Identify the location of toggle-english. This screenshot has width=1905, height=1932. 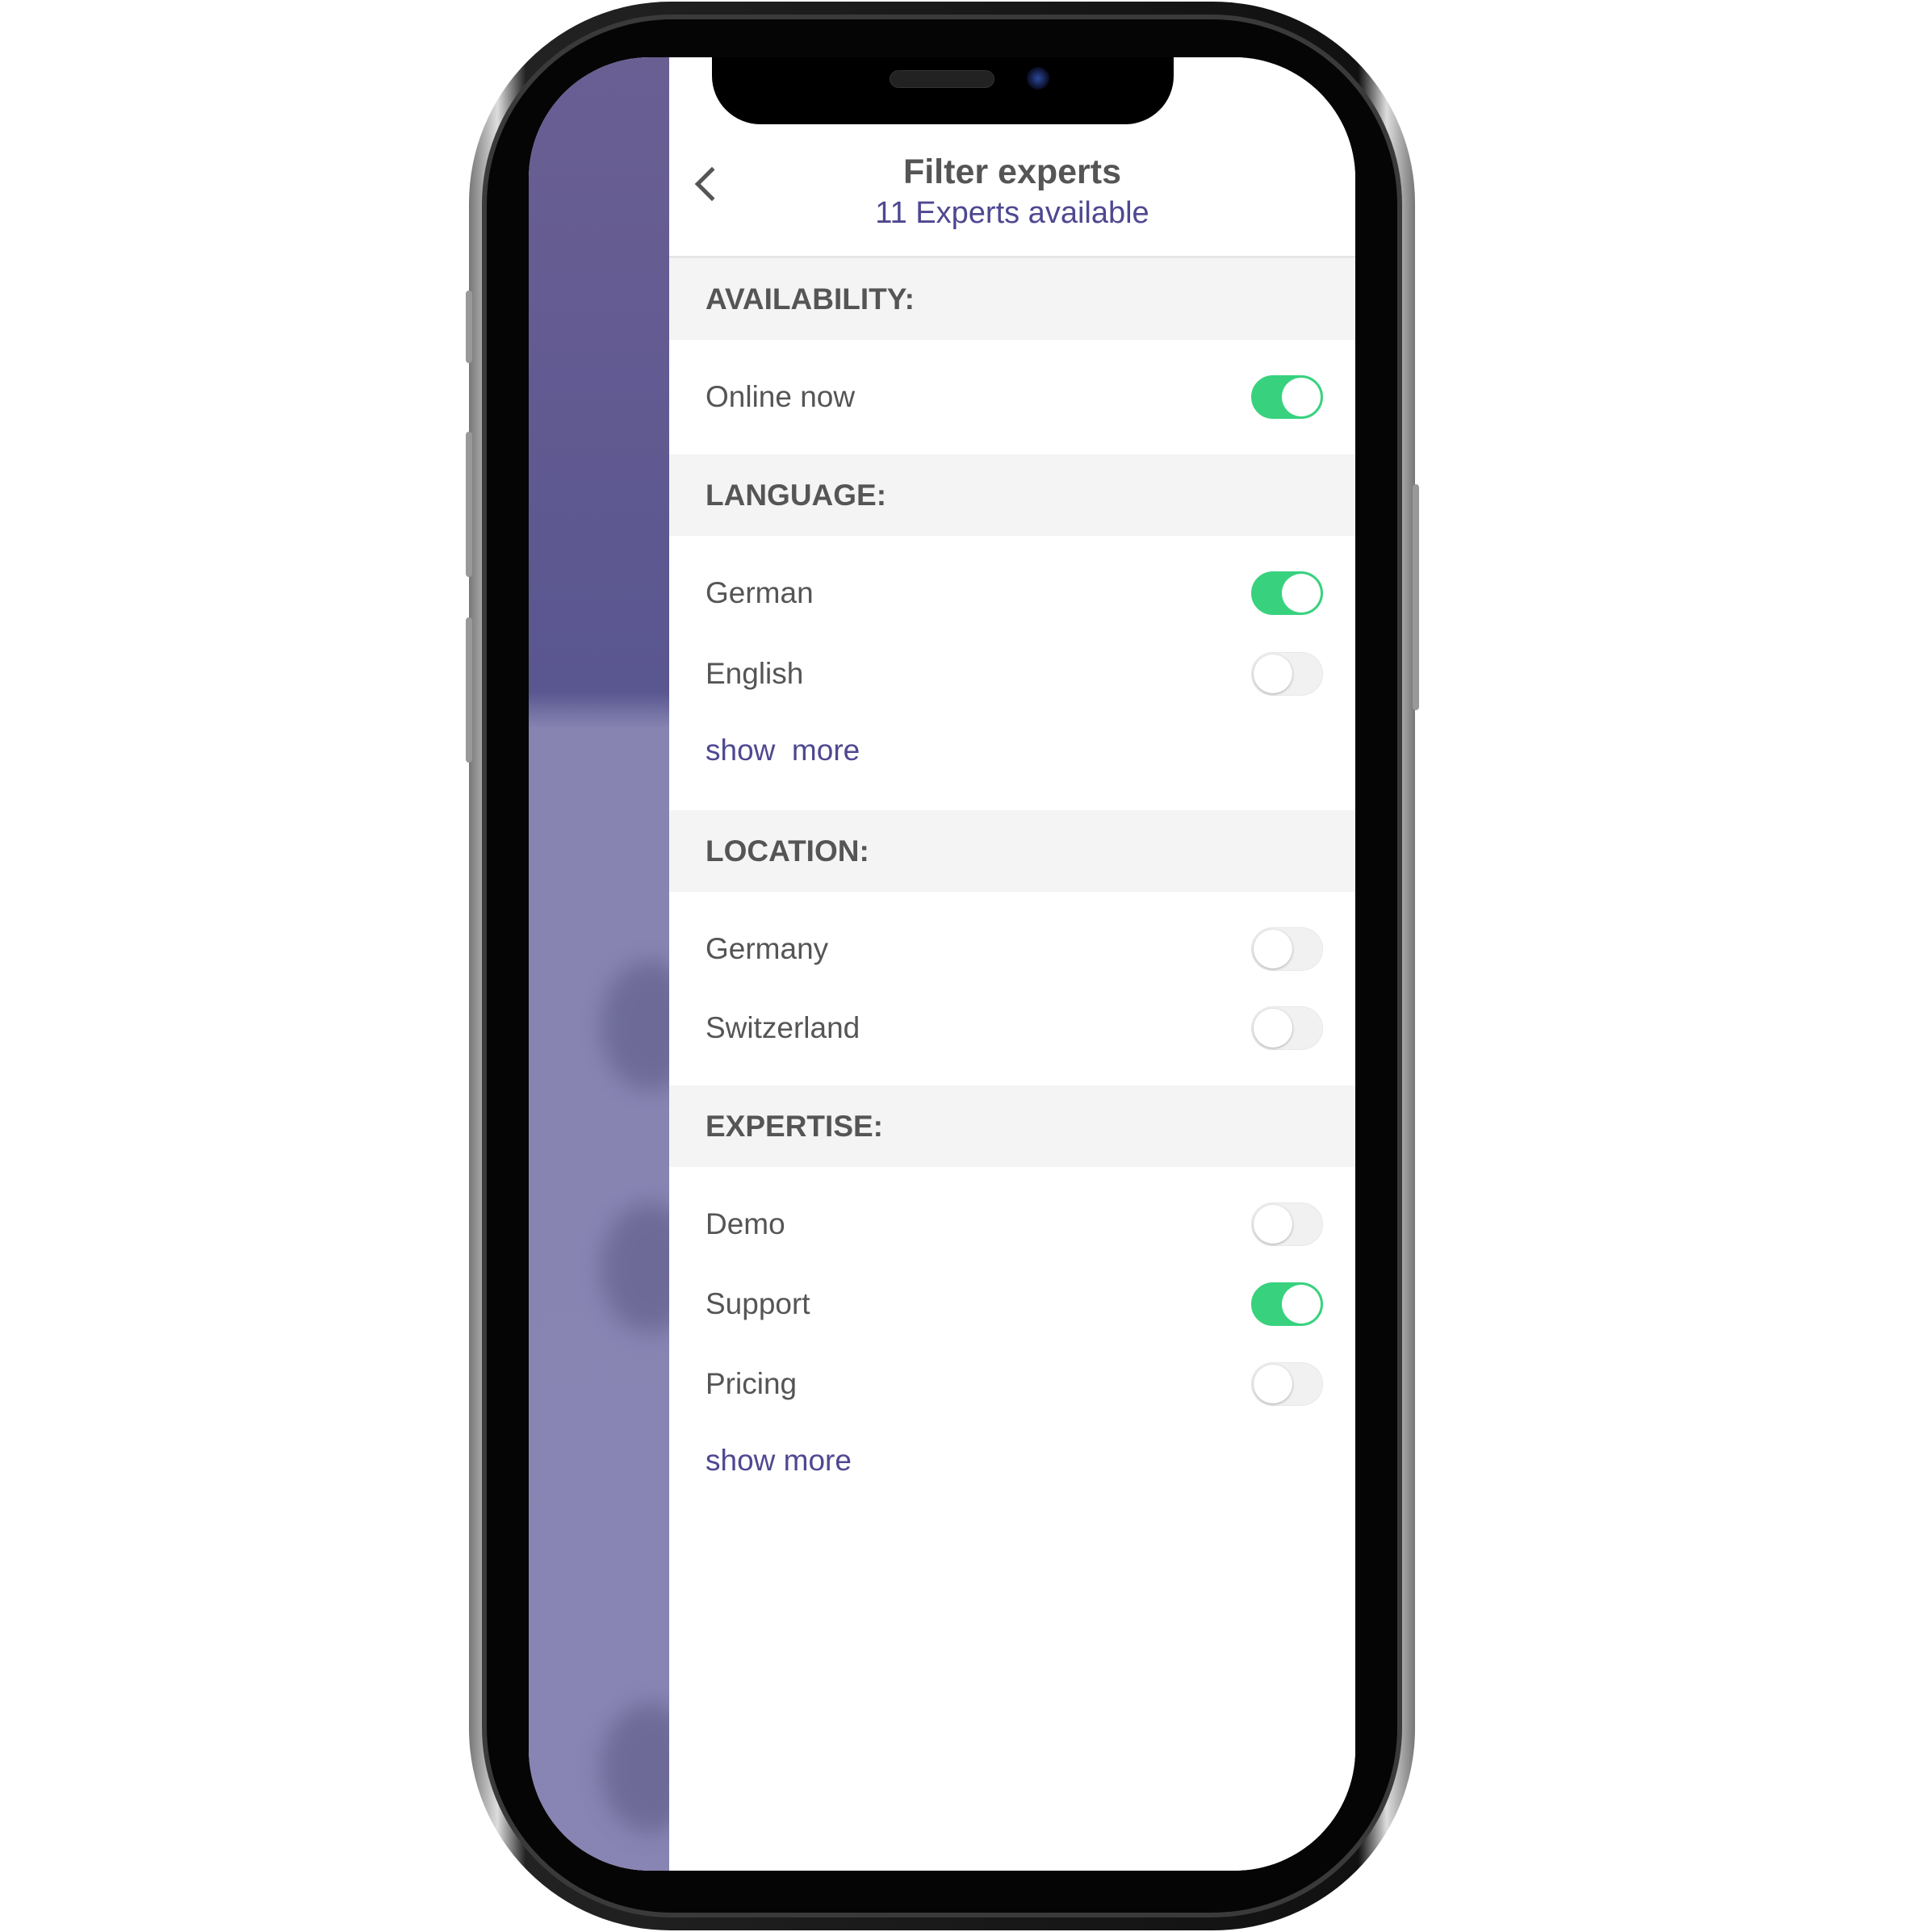
(1287, 674).